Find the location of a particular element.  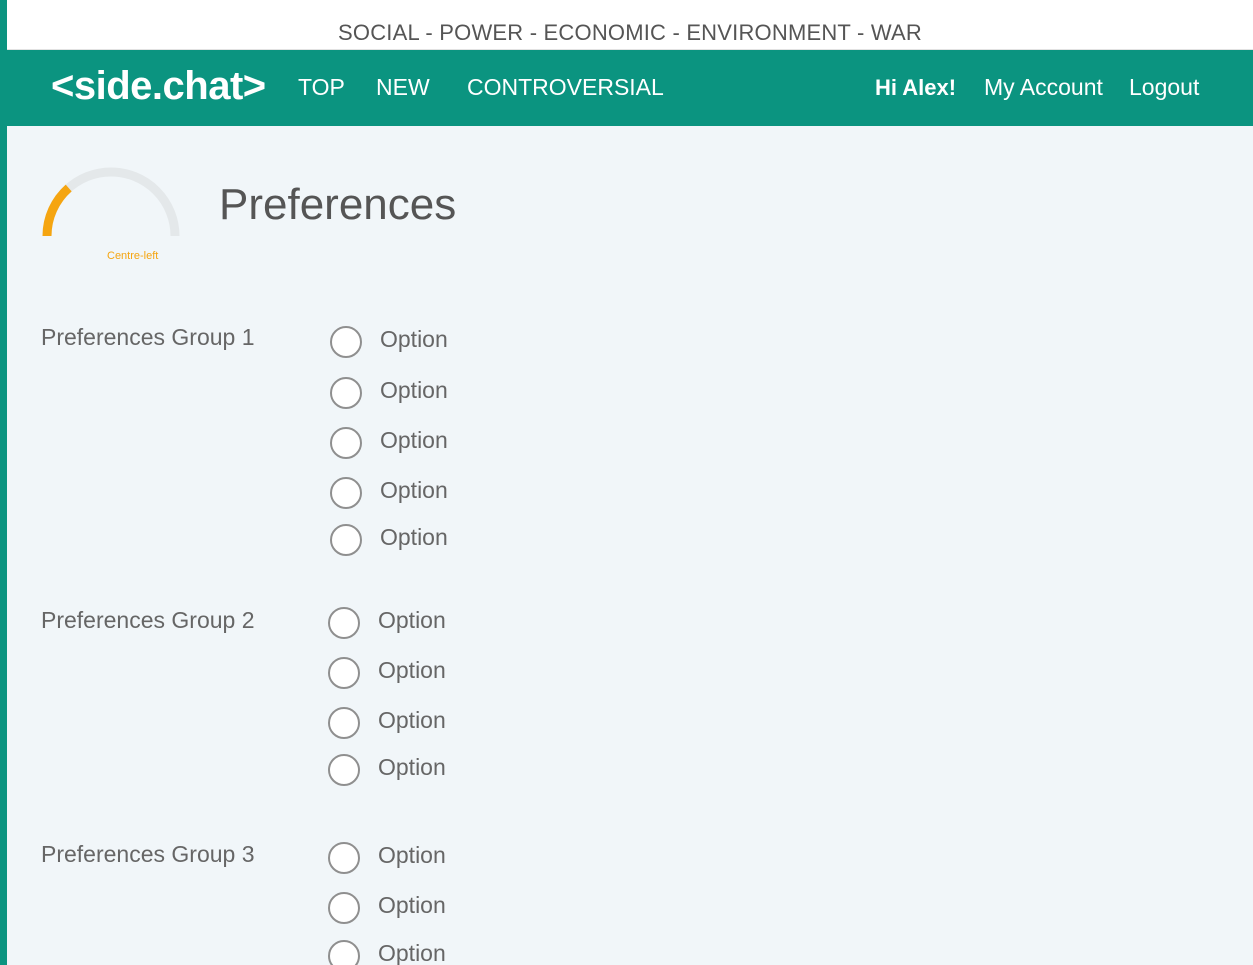

my-account-link: My Account is located at coordinates (1043, 87).